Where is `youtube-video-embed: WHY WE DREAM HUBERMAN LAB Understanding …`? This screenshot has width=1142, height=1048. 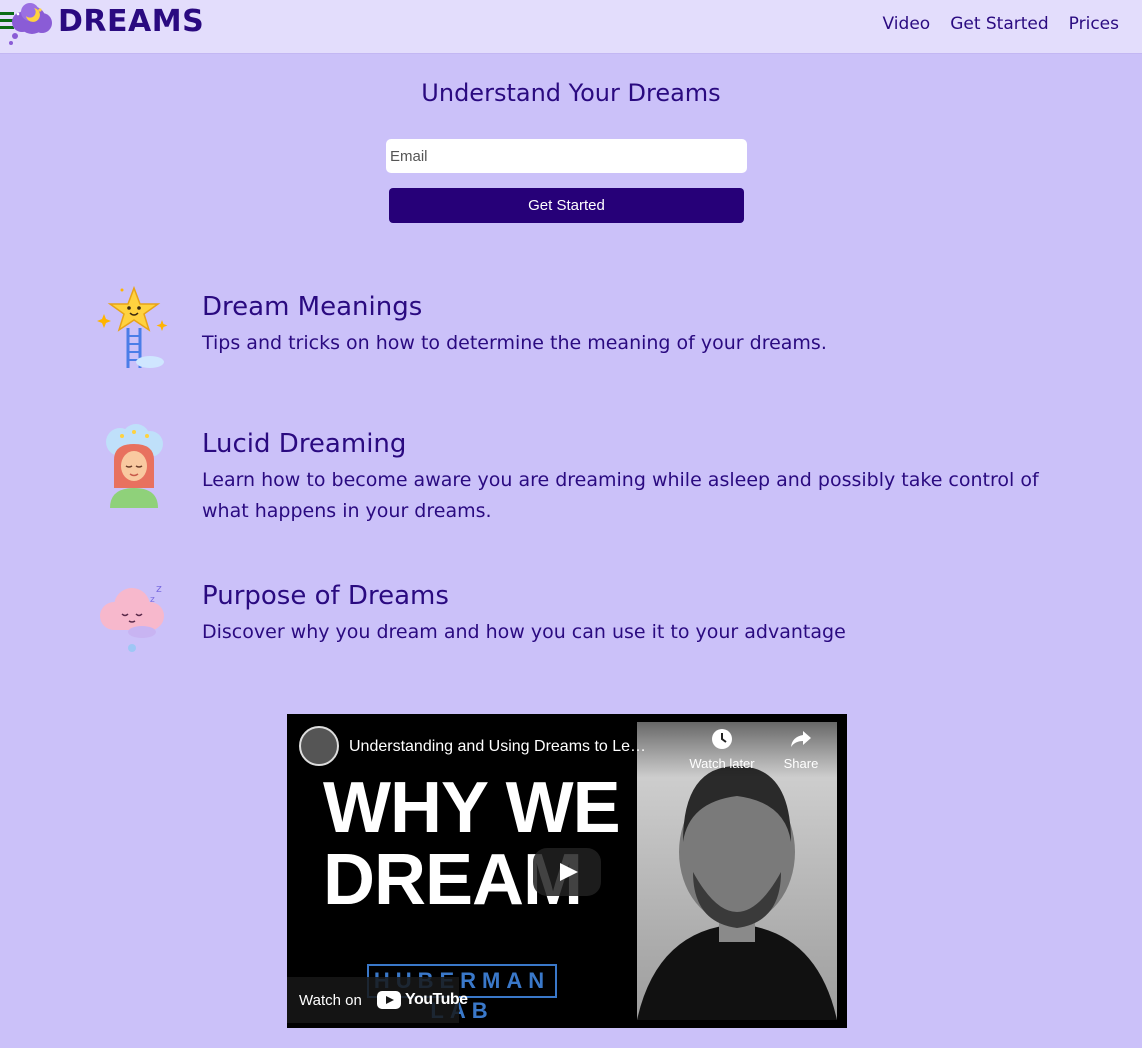 youtube-video-embed: WHY WE DREAM HUBERMAN LAB Understanding … is located at coordinates (567, 871).